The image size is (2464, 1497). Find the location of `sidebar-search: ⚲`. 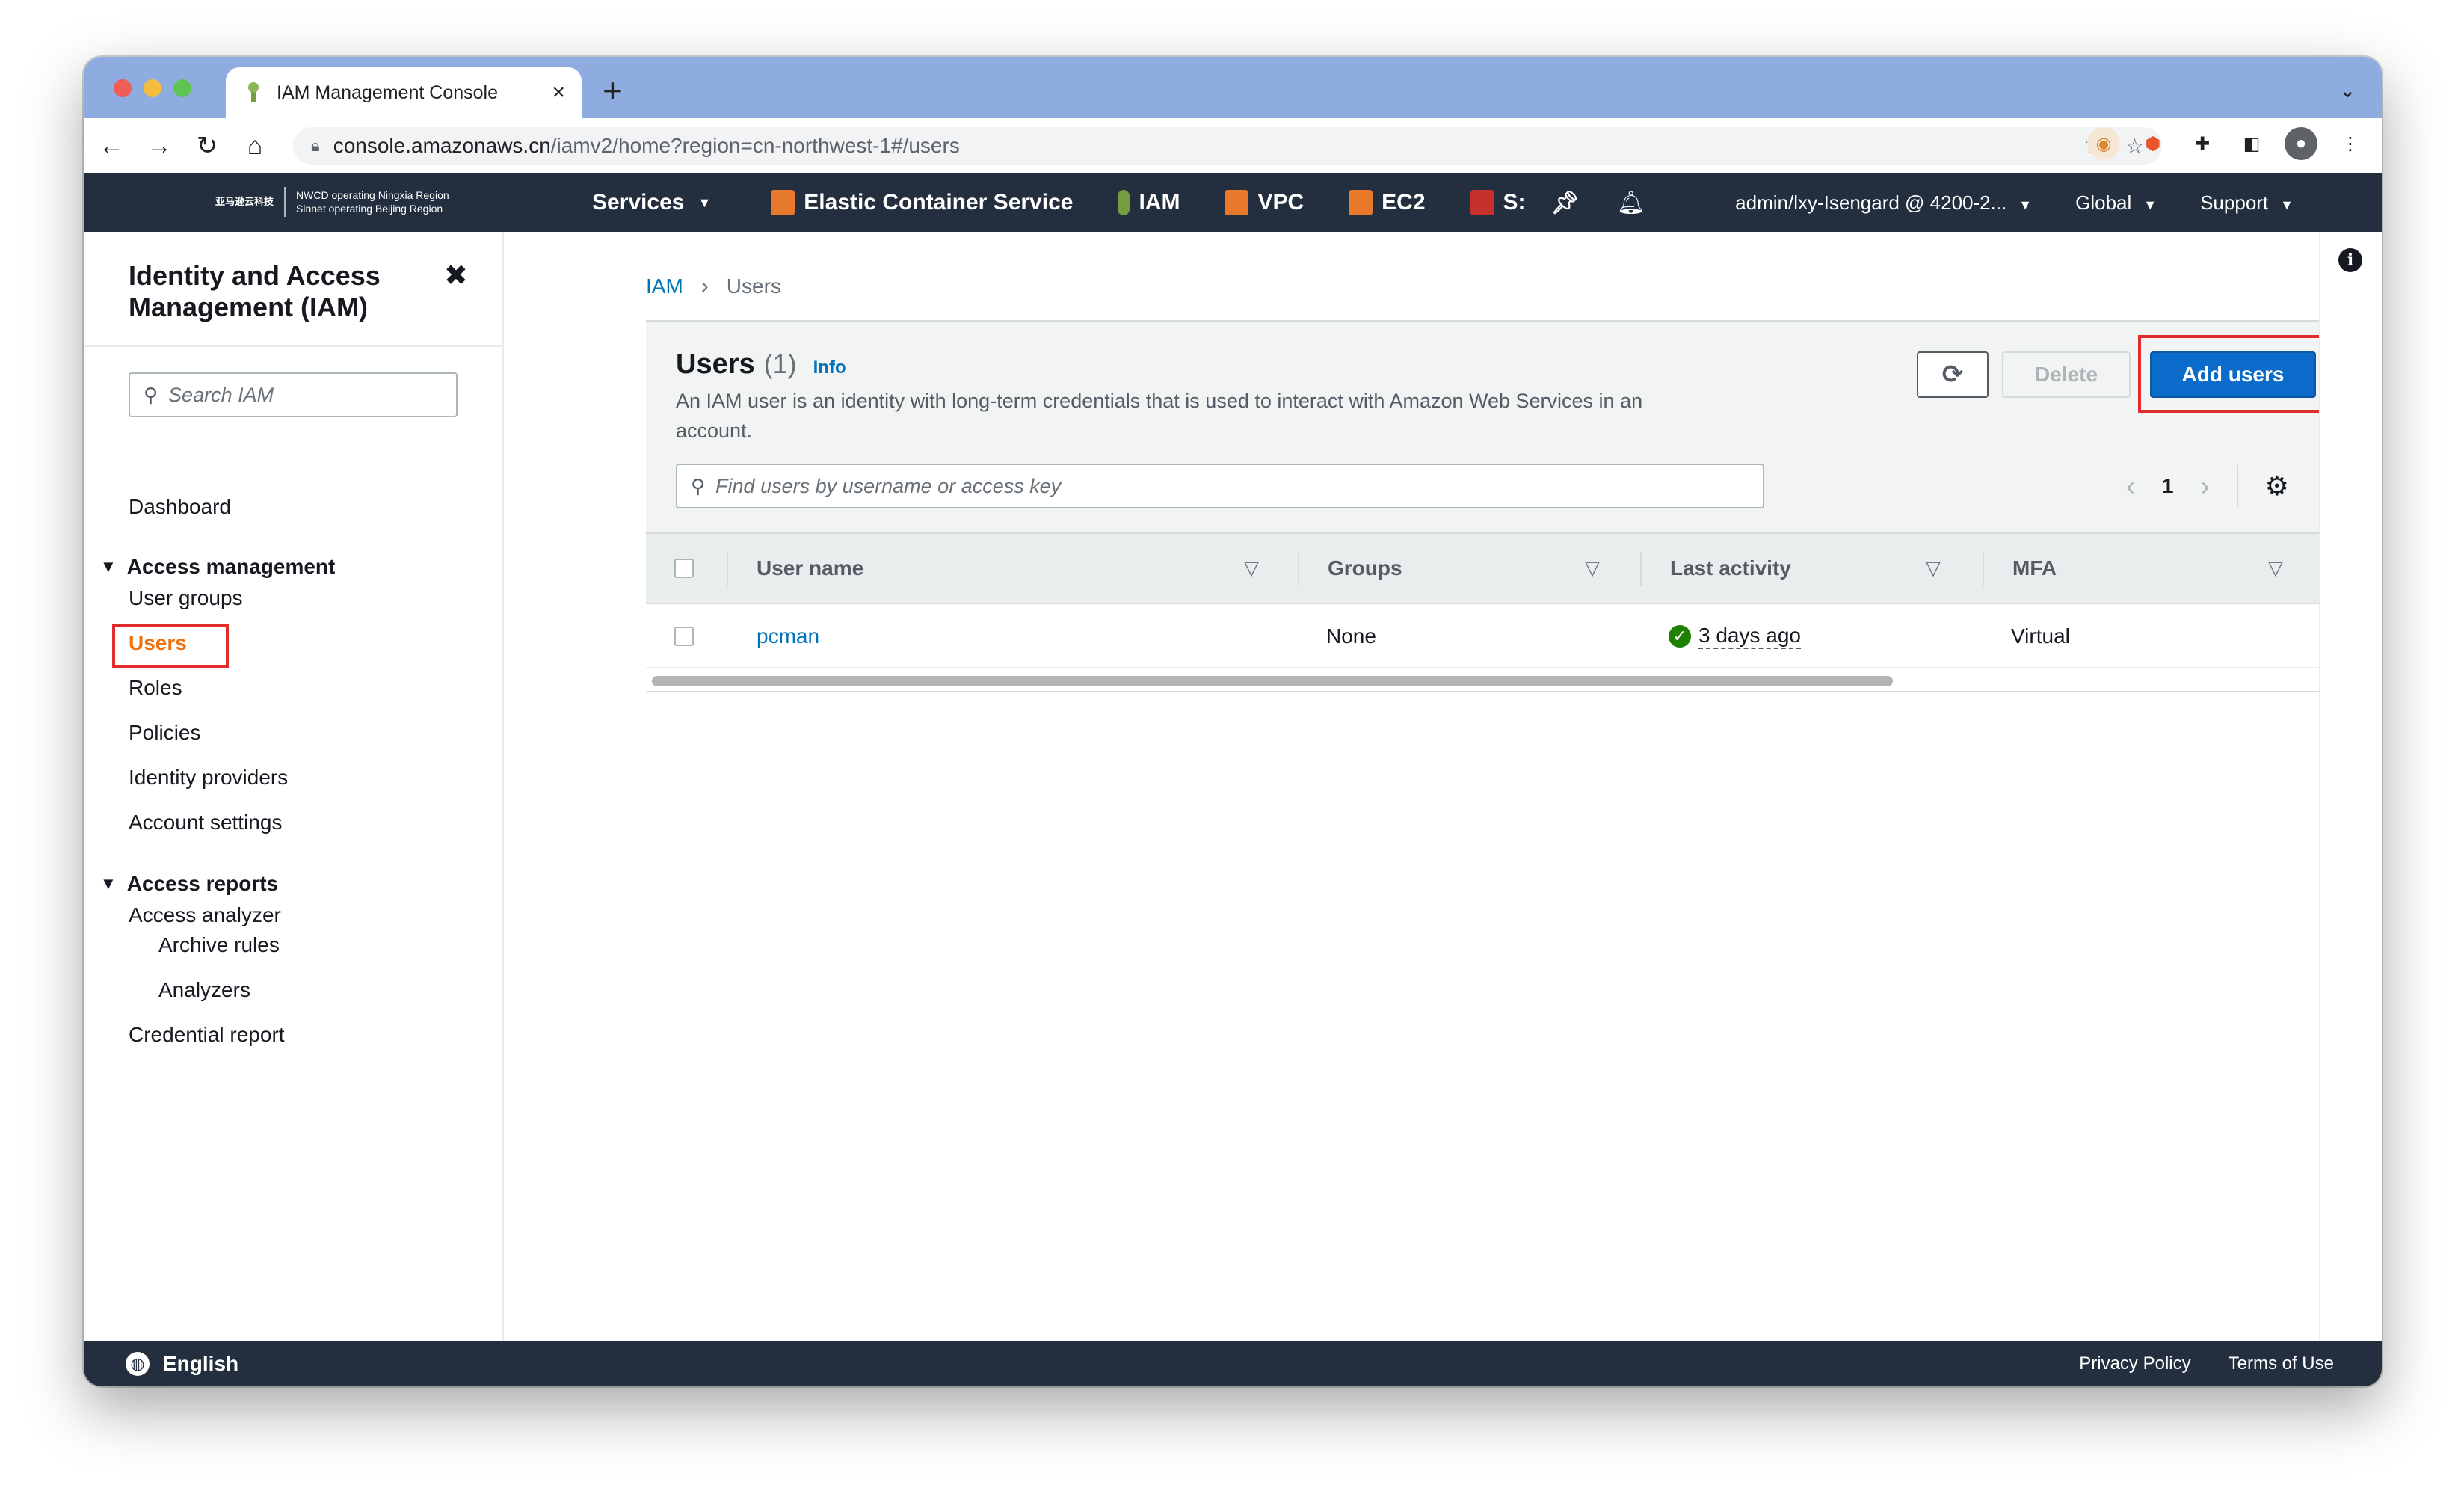

sidebar-search: ⚲ is located at coordinates (293, 395).